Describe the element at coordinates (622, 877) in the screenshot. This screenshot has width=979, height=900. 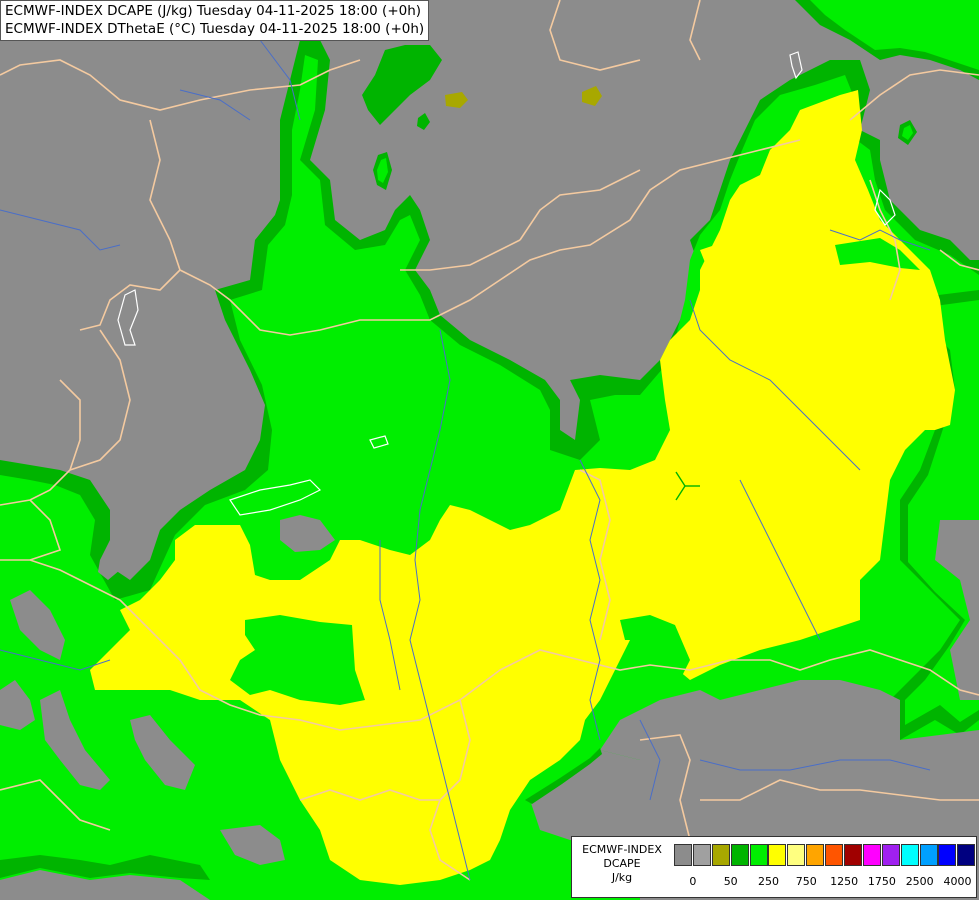
I see `legend-line-3: J/kg` at that location.